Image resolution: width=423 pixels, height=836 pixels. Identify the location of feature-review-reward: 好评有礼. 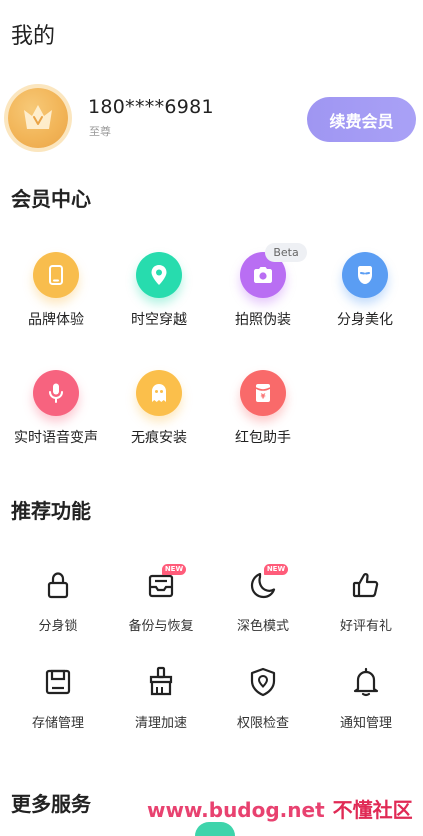
(366, 601).